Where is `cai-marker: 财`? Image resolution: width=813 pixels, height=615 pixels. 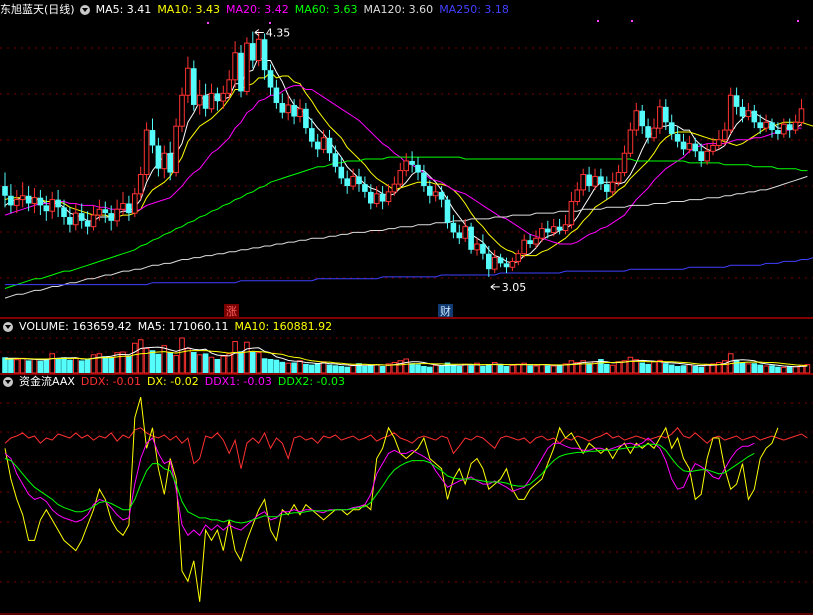
cai-marker: 财 is located at coordinates (445, 311).